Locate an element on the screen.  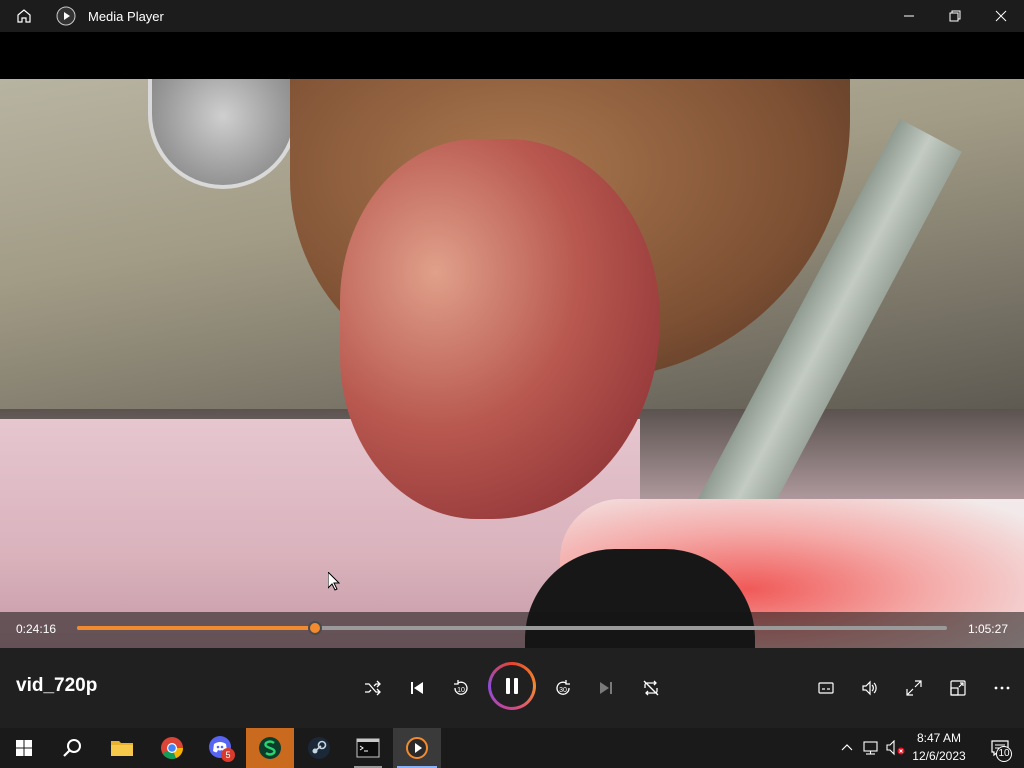
terminal-icon is located at coordinates (368, 748).